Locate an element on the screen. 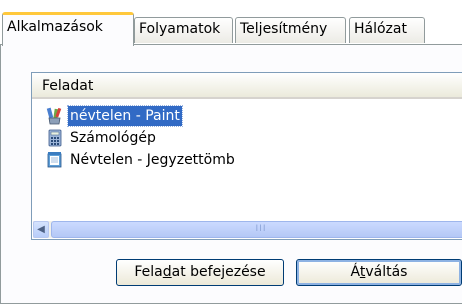 This screenshot has width=462, height=304. tab-networking: Hálózat is located at coordinates (387, 30).